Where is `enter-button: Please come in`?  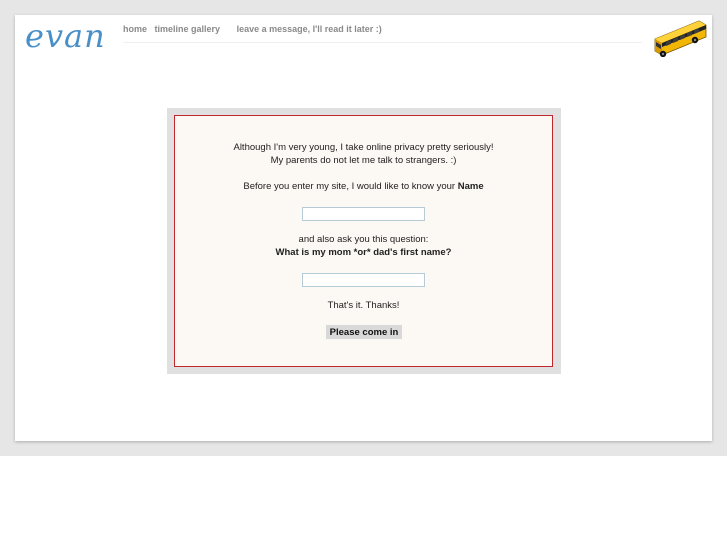 enter-button: Please come in is located at coordinates (364, 332).